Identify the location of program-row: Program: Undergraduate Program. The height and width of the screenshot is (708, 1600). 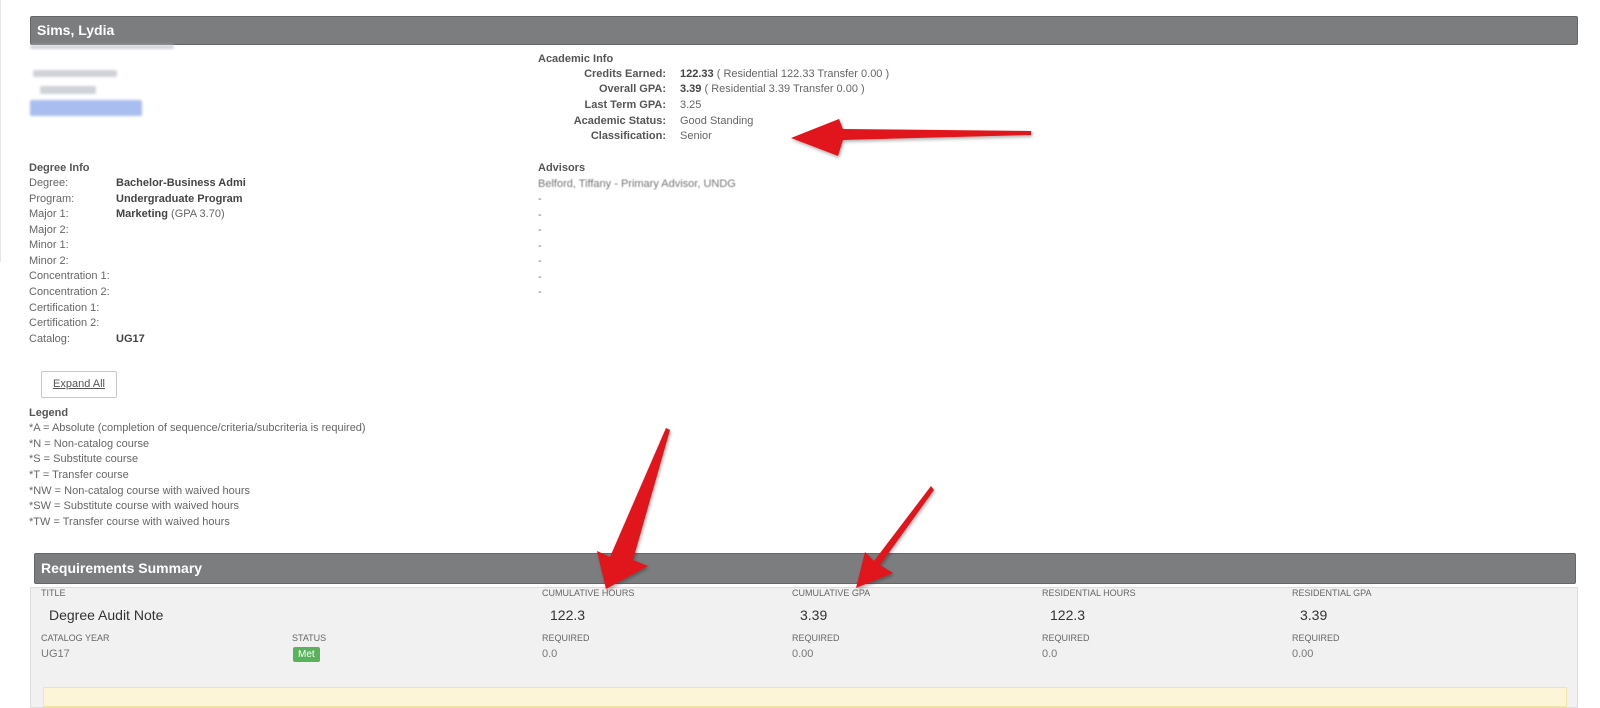
(269, 201).